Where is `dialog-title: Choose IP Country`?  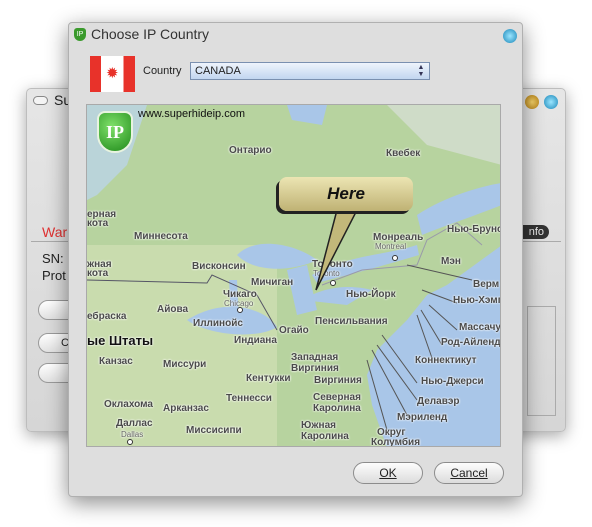
dialog-title: Choose IP Country is located at coordinates (150, 34).